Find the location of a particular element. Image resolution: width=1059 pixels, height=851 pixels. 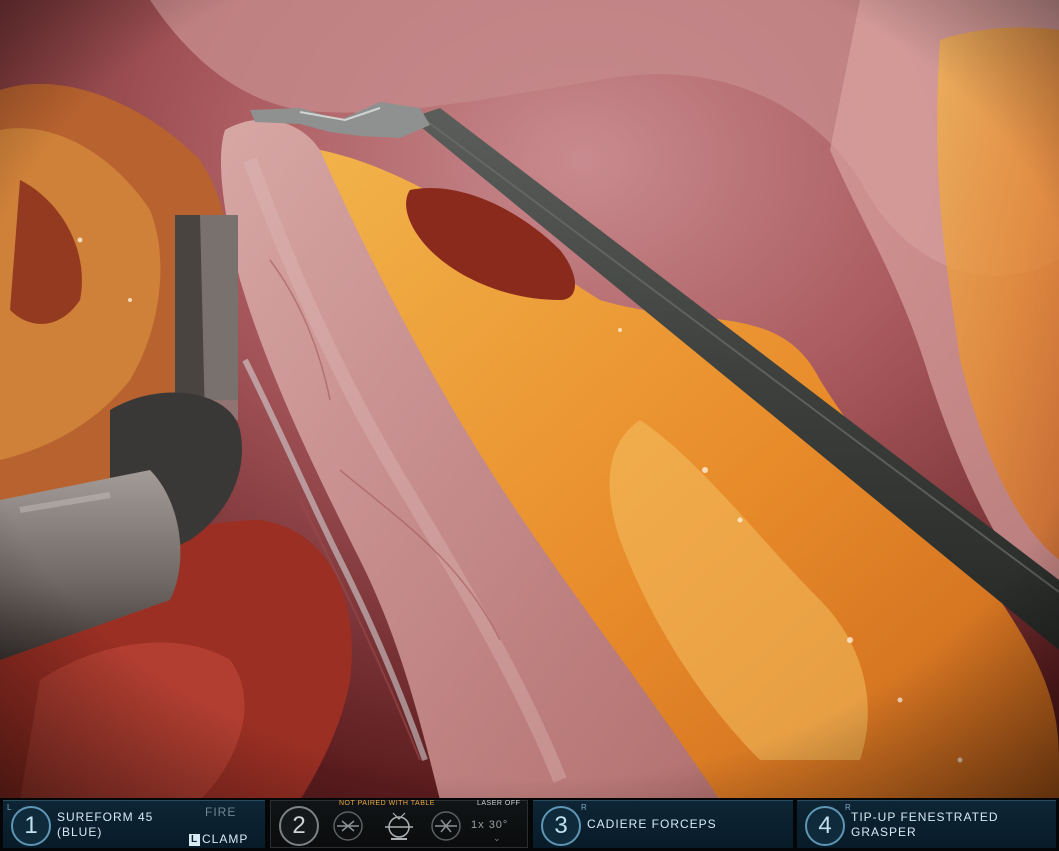

arm-3-side-indicator: R is located at coordinates (584, 807).